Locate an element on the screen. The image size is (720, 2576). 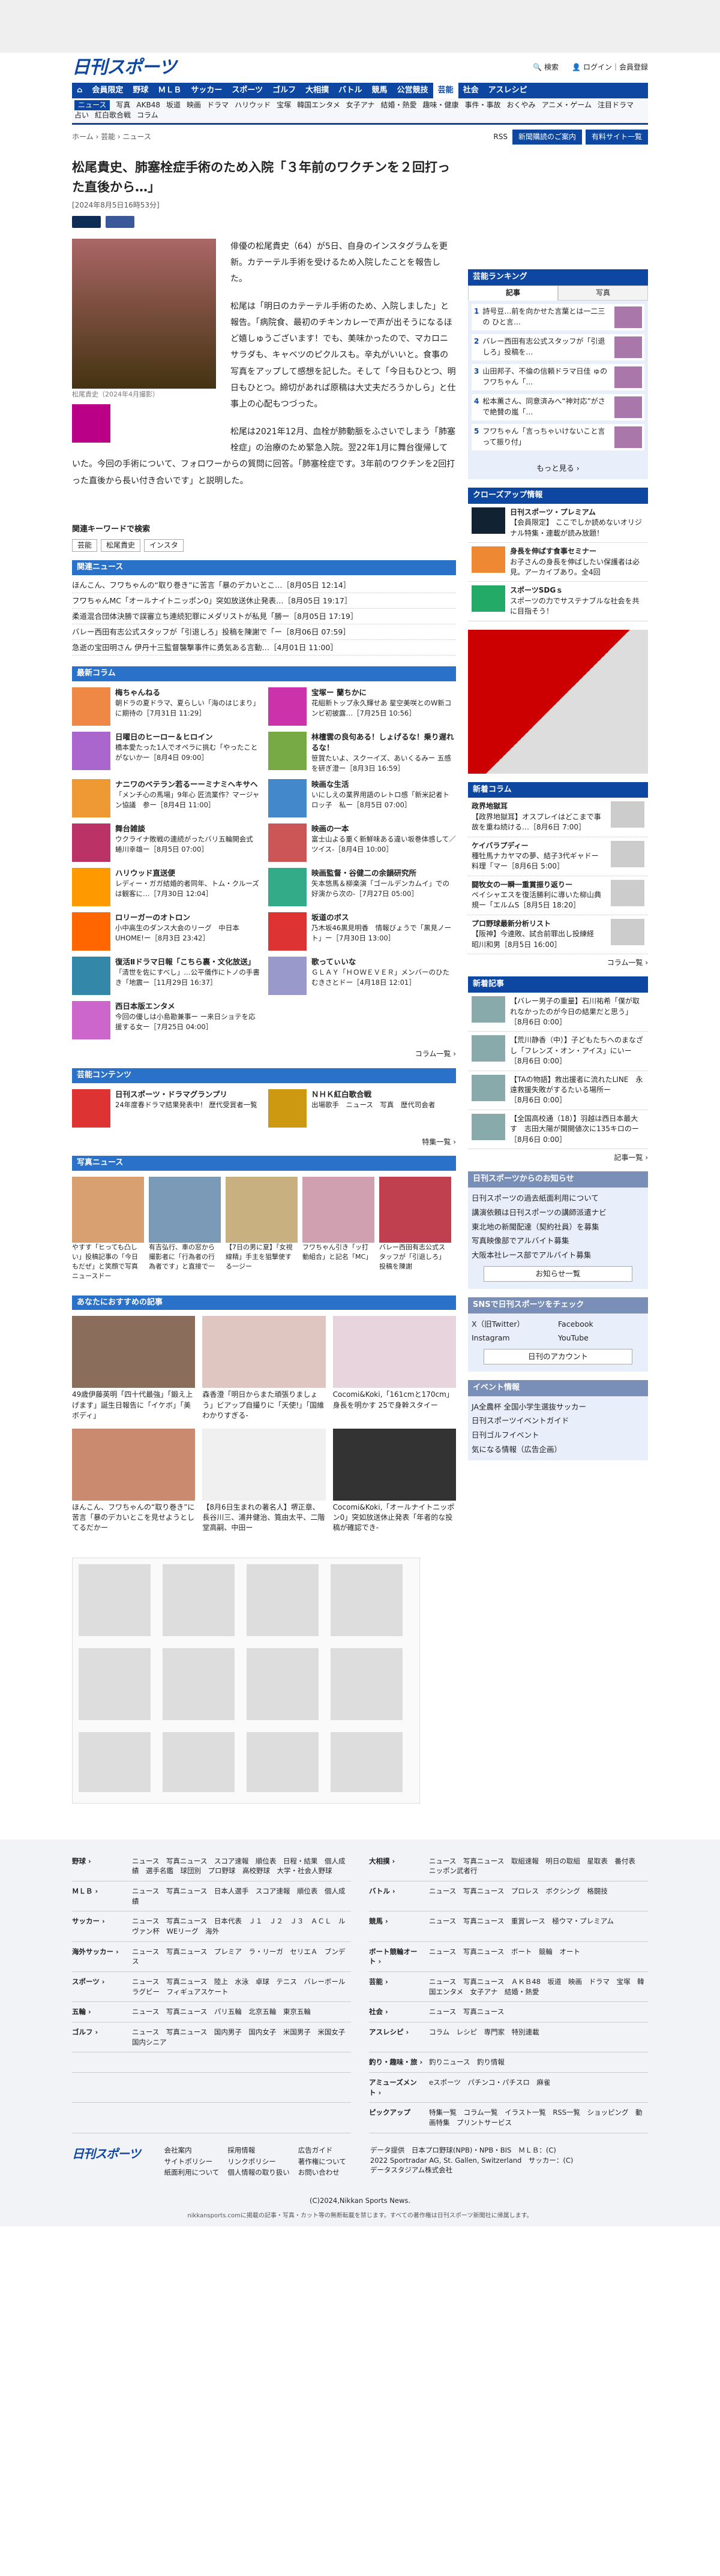
x-share-button is located at coordinates (87, 222).